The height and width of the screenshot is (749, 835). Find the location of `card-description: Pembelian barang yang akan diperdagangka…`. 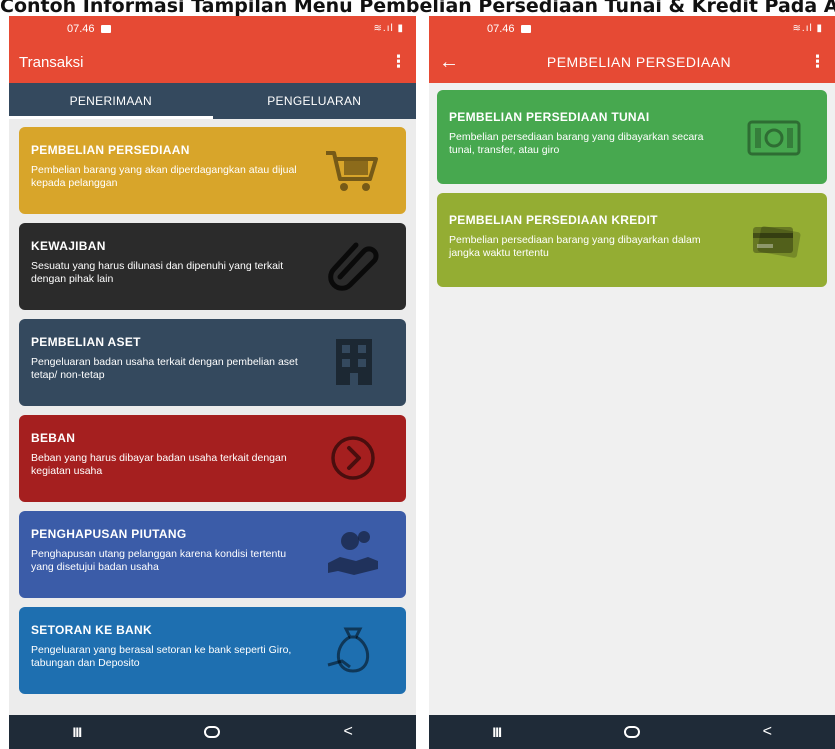

card-description: Pembelian barang yang akan diperdagangka… is located at coordinates (164, 176).